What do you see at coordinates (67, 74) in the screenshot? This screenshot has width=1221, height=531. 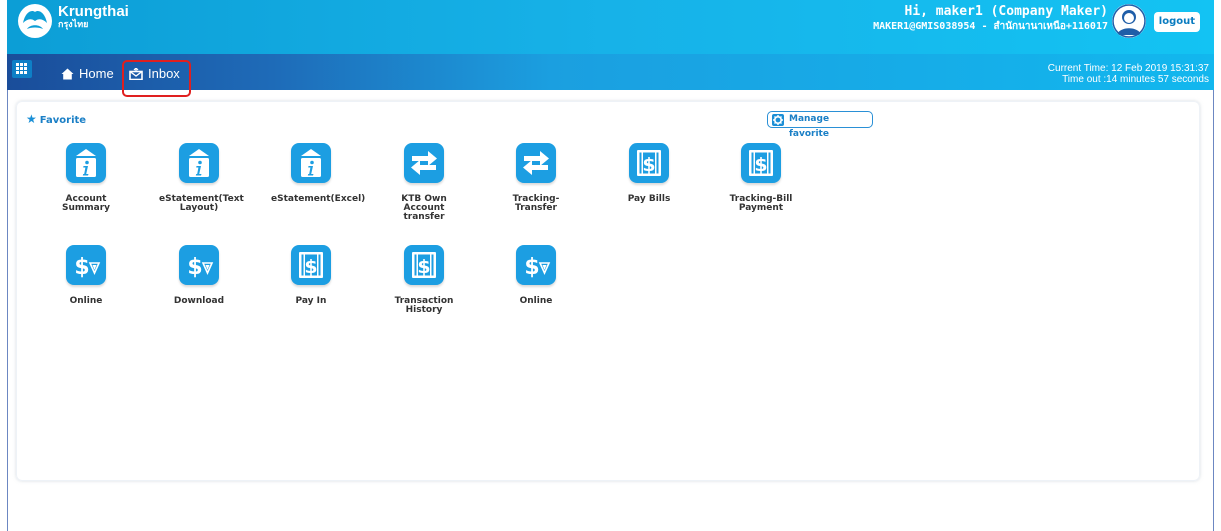 I see `home-icon` at bounding box center [67, 74].